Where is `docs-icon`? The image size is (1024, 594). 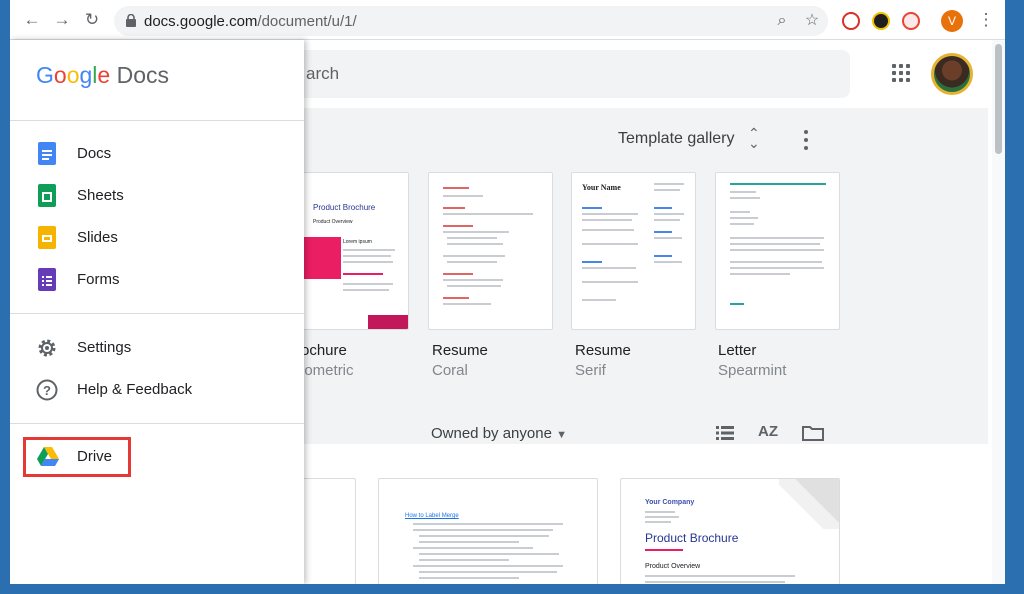 docs-icon is located at coordinates (47, 153).